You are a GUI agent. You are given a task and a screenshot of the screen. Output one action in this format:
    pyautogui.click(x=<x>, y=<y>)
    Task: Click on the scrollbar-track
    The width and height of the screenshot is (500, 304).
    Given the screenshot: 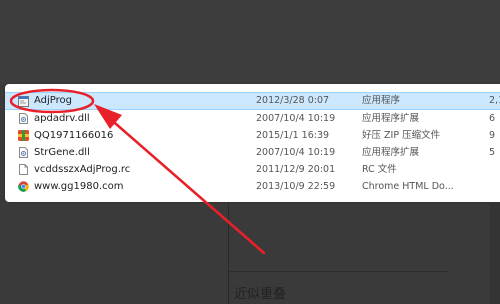 What is the action you would take?
    pyautogui.click(x=495, y=253)
    